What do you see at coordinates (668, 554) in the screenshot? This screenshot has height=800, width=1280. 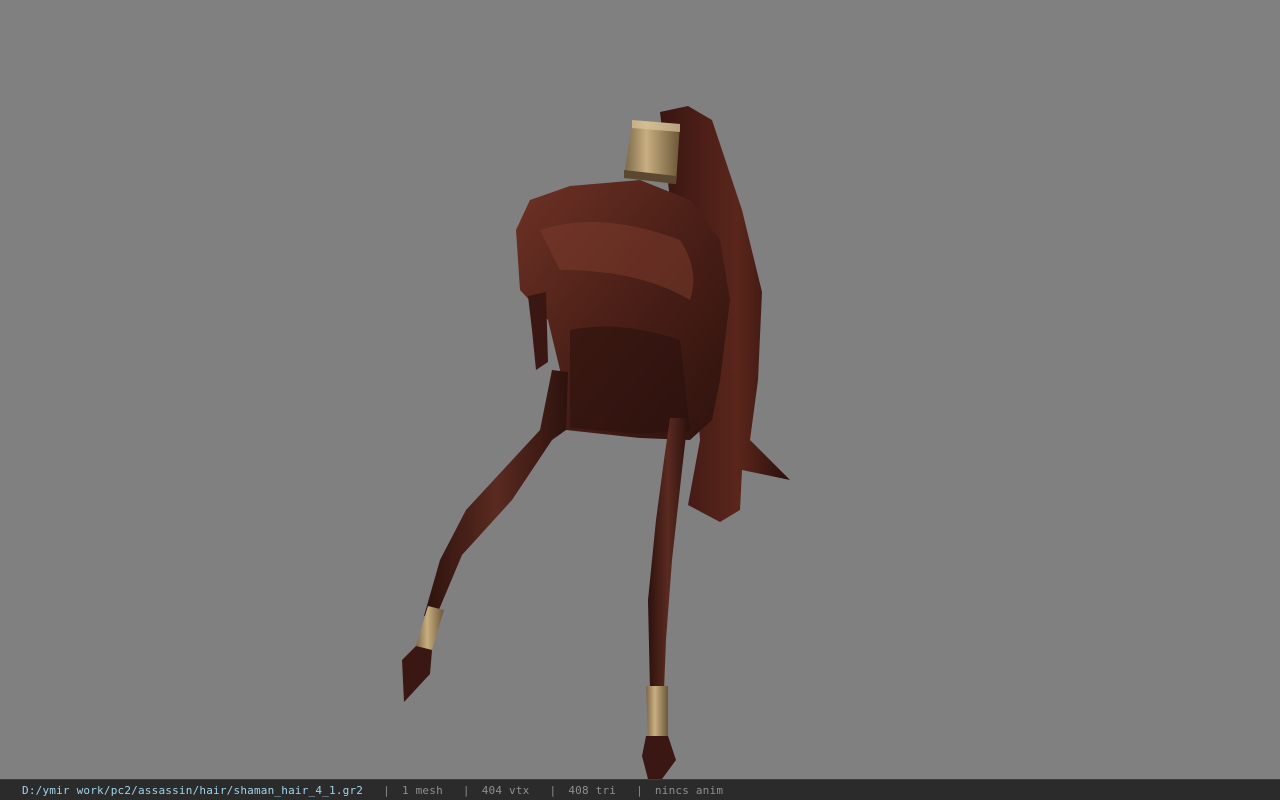 I see `right-braid` at bounding box center [668, 554].